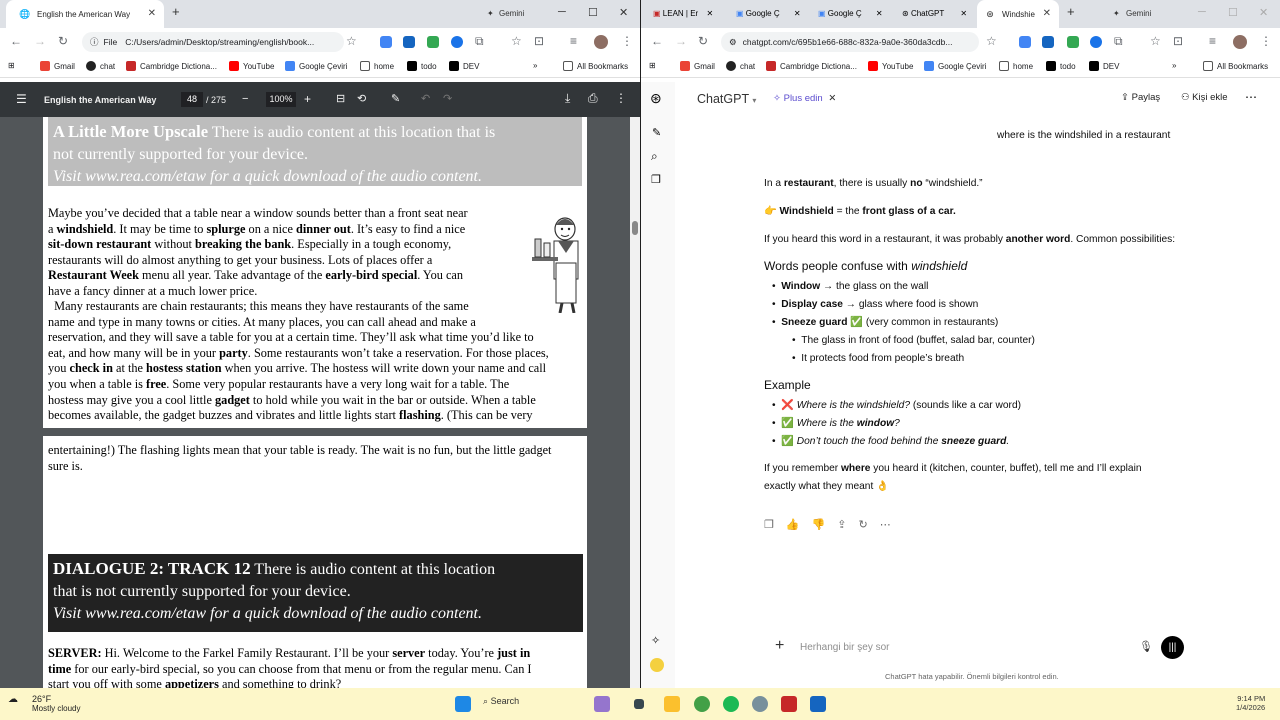 The width and height of the screenshot is (1280, 720). I want to click on minimize-button: ─, so click(562, 12).